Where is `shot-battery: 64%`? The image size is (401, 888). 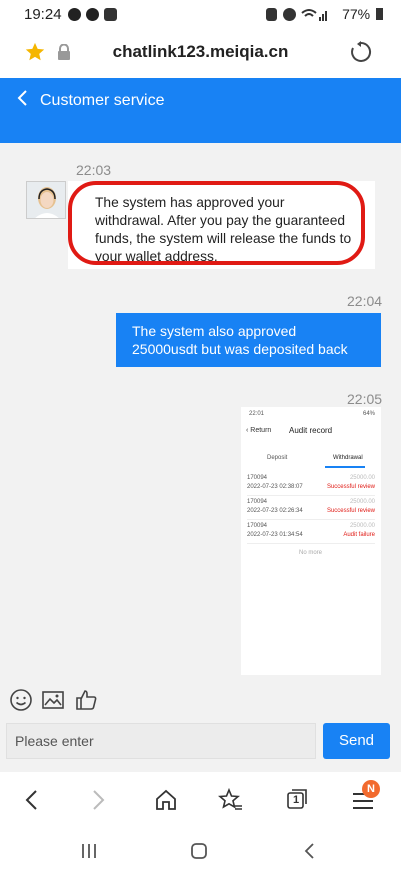
shot-battery: 64% is located at coordinates (368, 414).